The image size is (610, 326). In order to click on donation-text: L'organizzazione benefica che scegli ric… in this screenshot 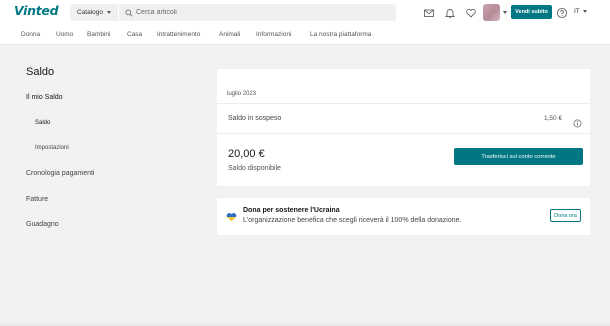, I will do `click(352, 220)`.